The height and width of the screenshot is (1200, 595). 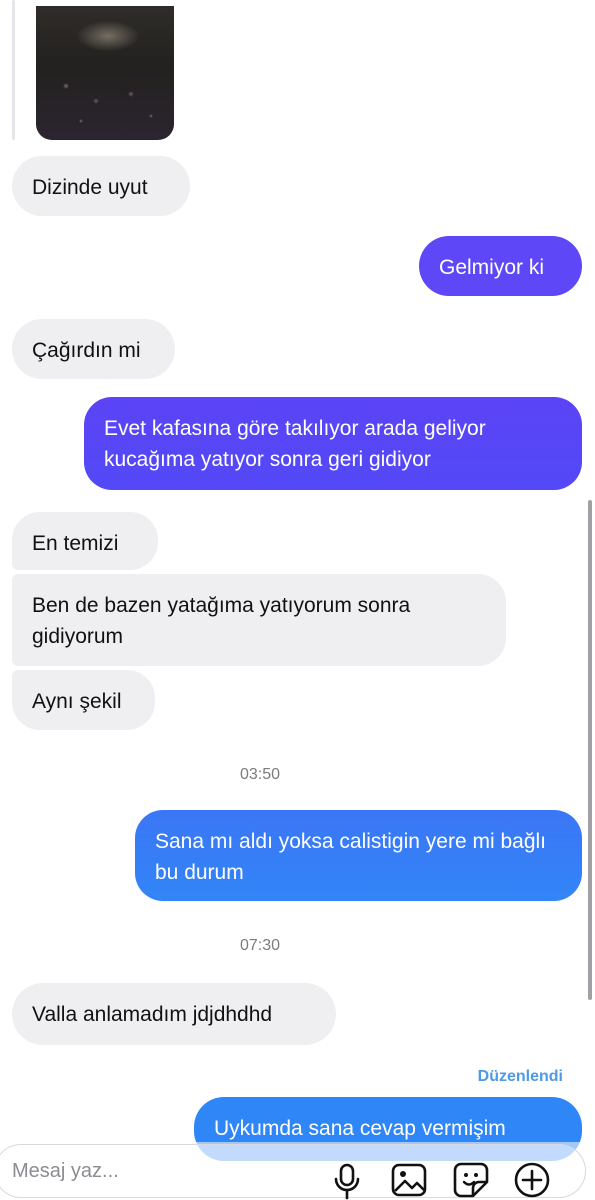 I want to click on timestamp: 03:50, so click(x=260, y=774).